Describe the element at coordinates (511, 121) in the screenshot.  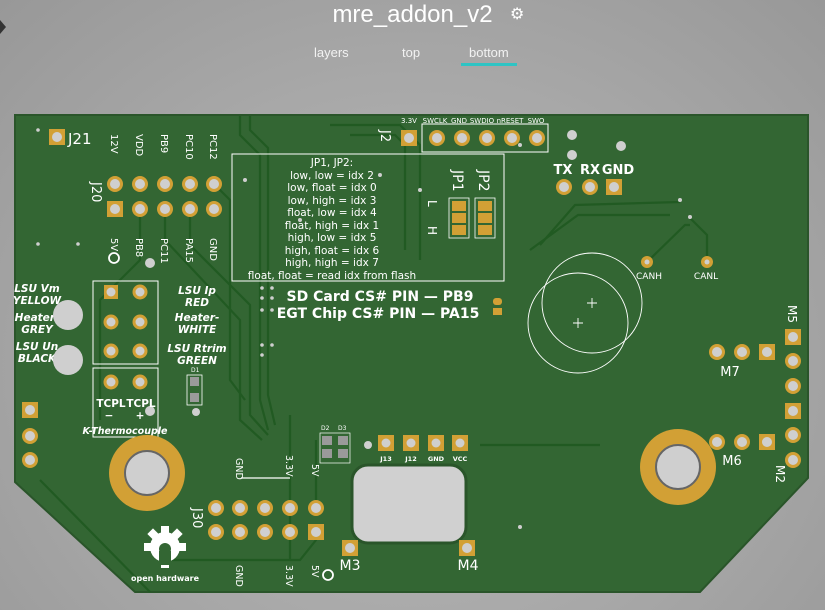
I see `swd-label-nreset: nRESET` at that location.